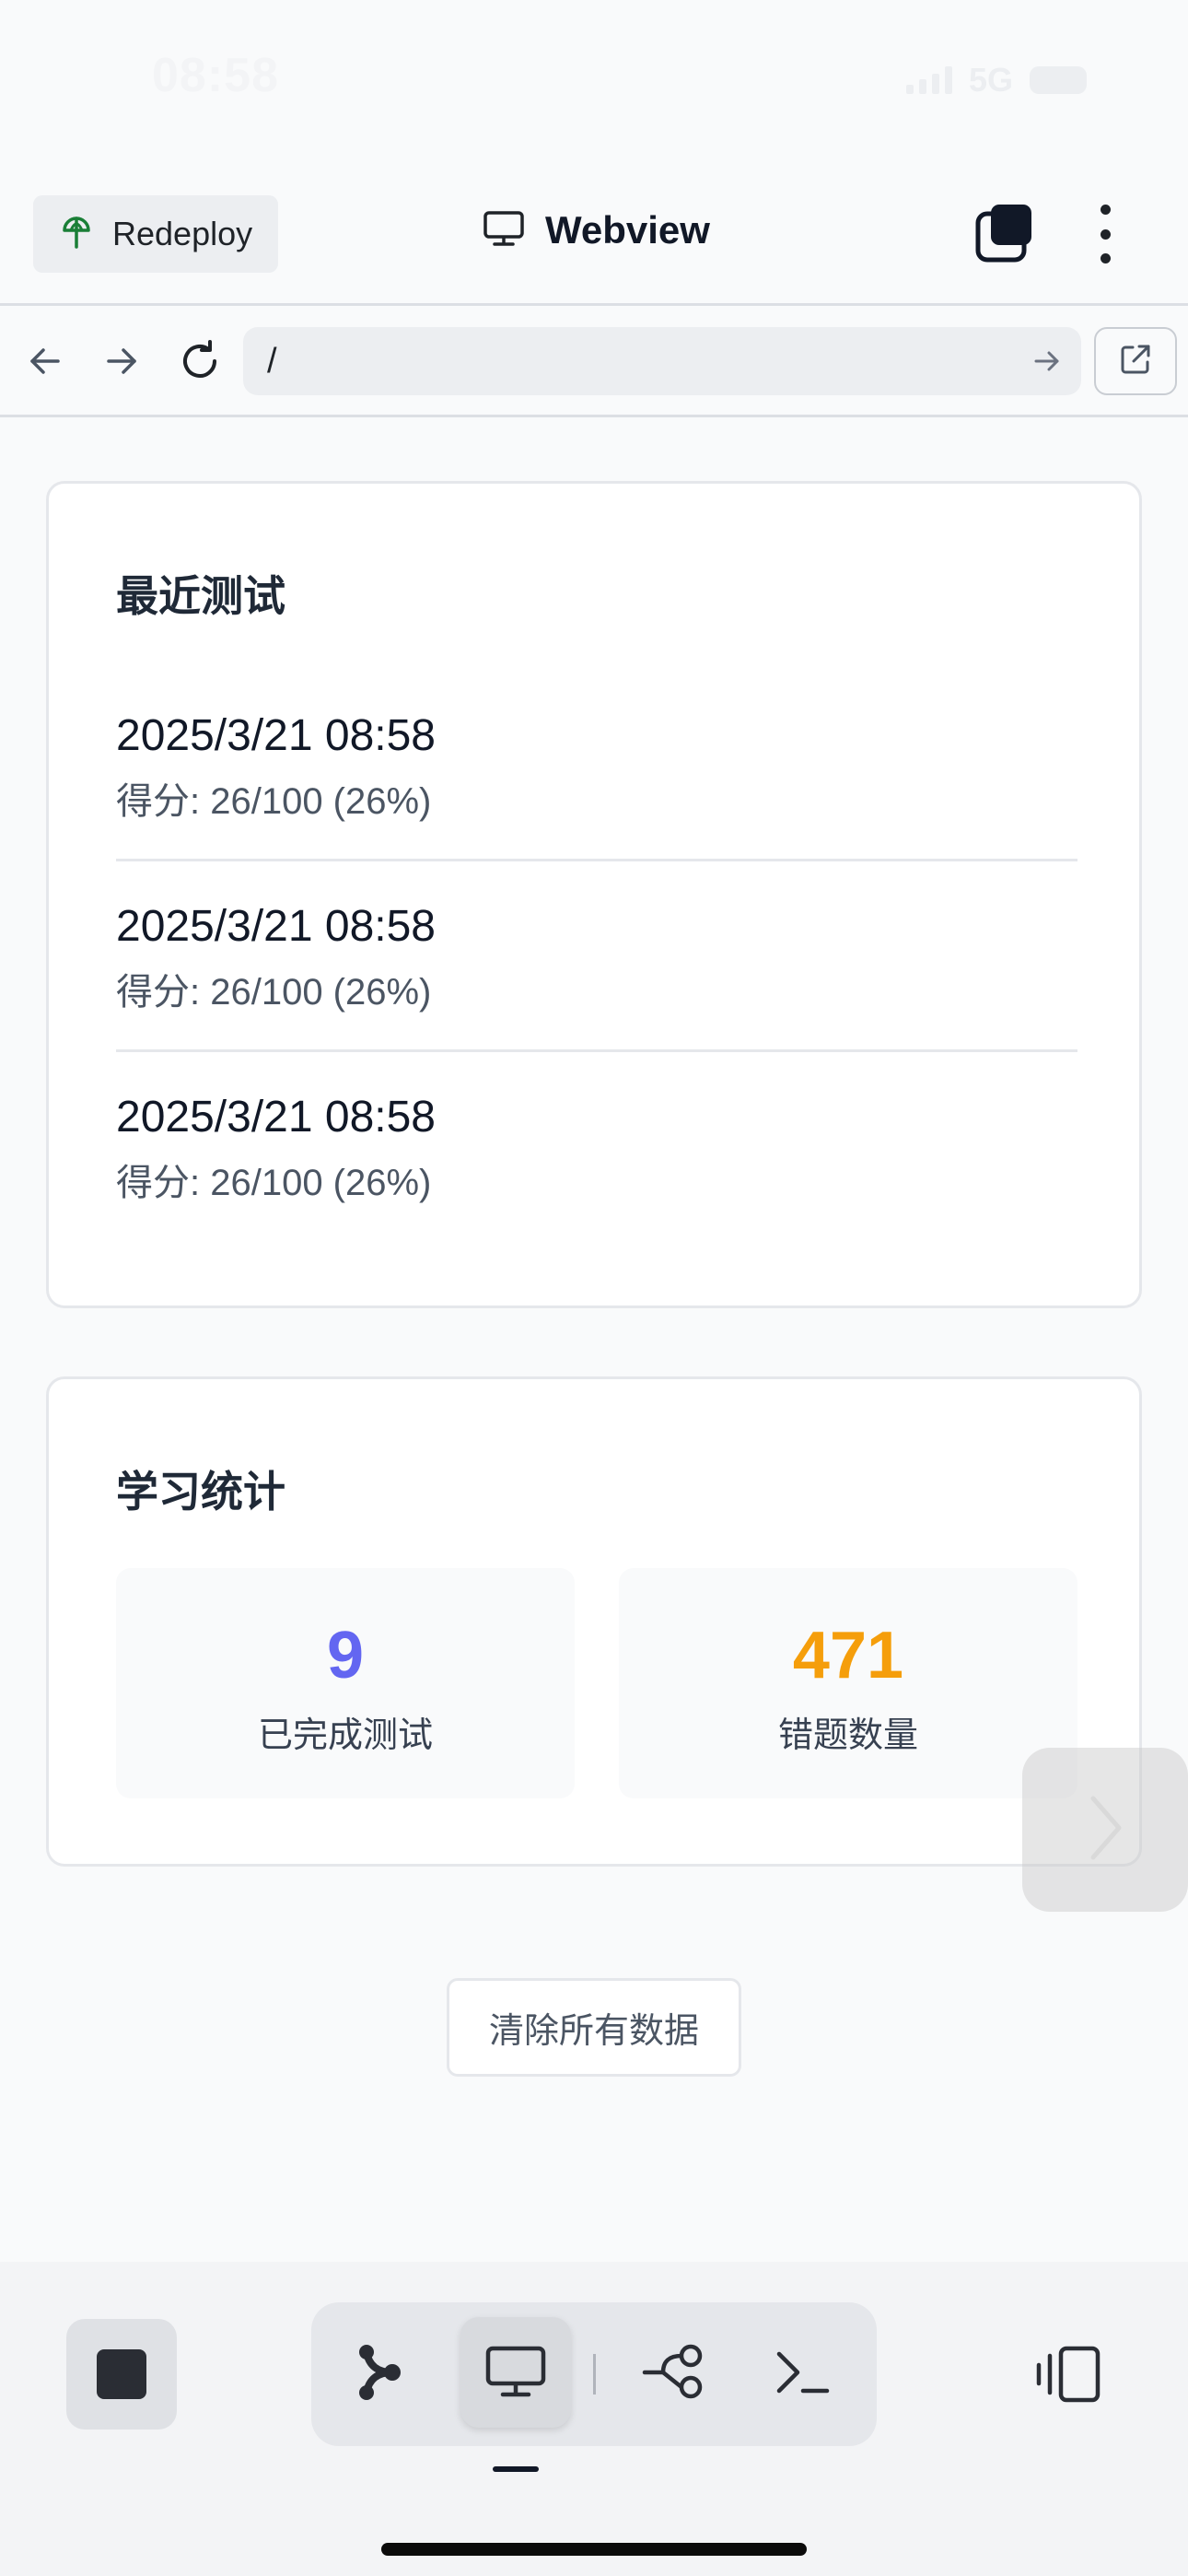 The image size is (1188, 2576). What do you see at coordinates (803, 2372) in the screenshot?
I see `terminal-icon` at bounding box center [803, 2372].